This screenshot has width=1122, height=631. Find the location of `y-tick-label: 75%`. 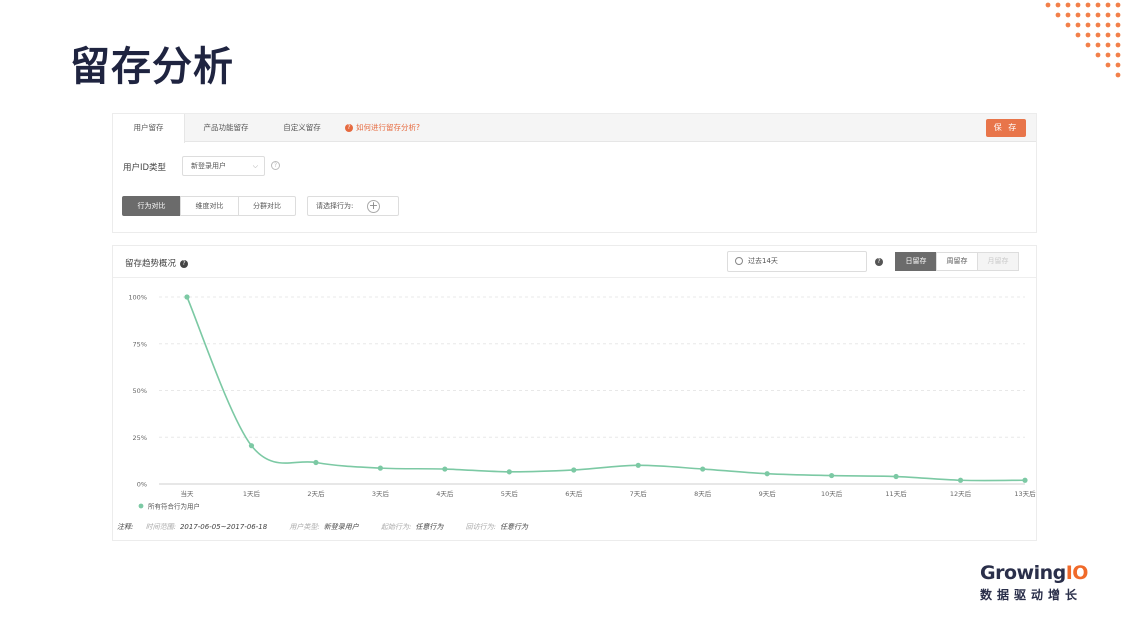

y-tick-label: 75% is located at coordinates (140, 344).